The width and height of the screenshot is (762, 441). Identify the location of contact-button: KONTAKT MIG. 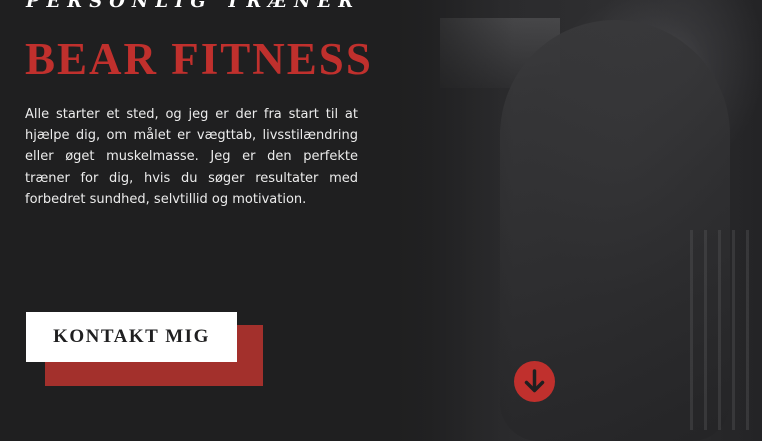
(131, 337).